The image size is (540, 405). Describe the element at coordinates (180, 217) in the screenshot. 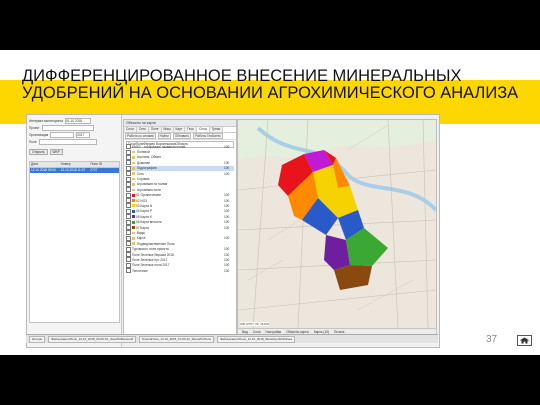

I see `layer-tree-item: 05 Карта K 100` at that location.